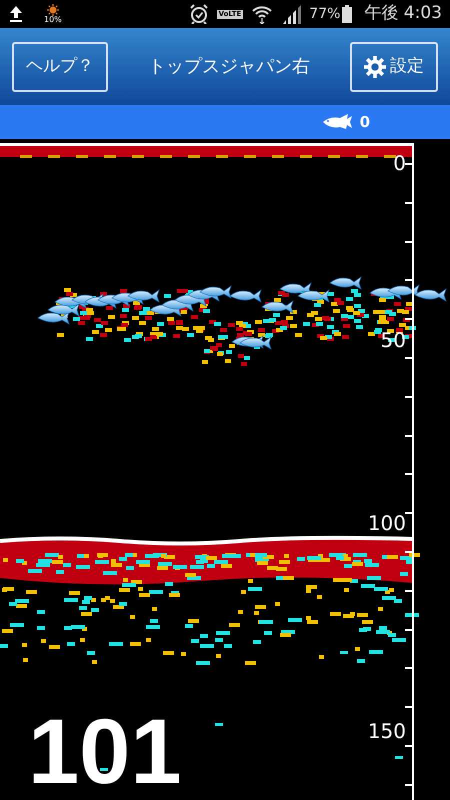 The height and width of the screenshot is (800, 450). Describe the element at coordinates (347, 14) in the screenshot. I see `battery-icon` at that location.